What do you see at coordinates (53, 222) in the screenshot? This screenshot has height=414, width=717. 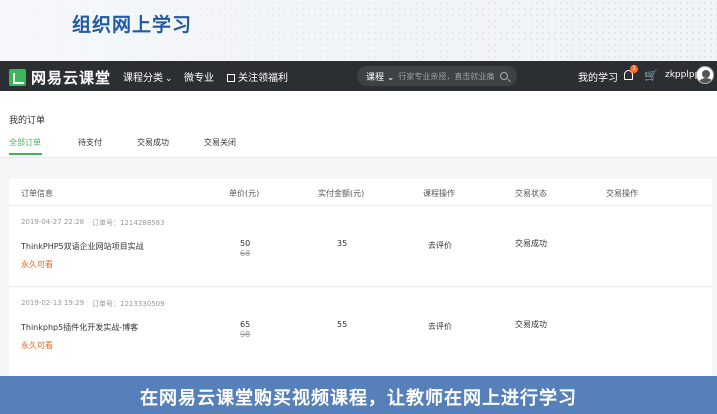 I see `order-date: 2019-04-27 22:28` at bounding box center [53, 222].